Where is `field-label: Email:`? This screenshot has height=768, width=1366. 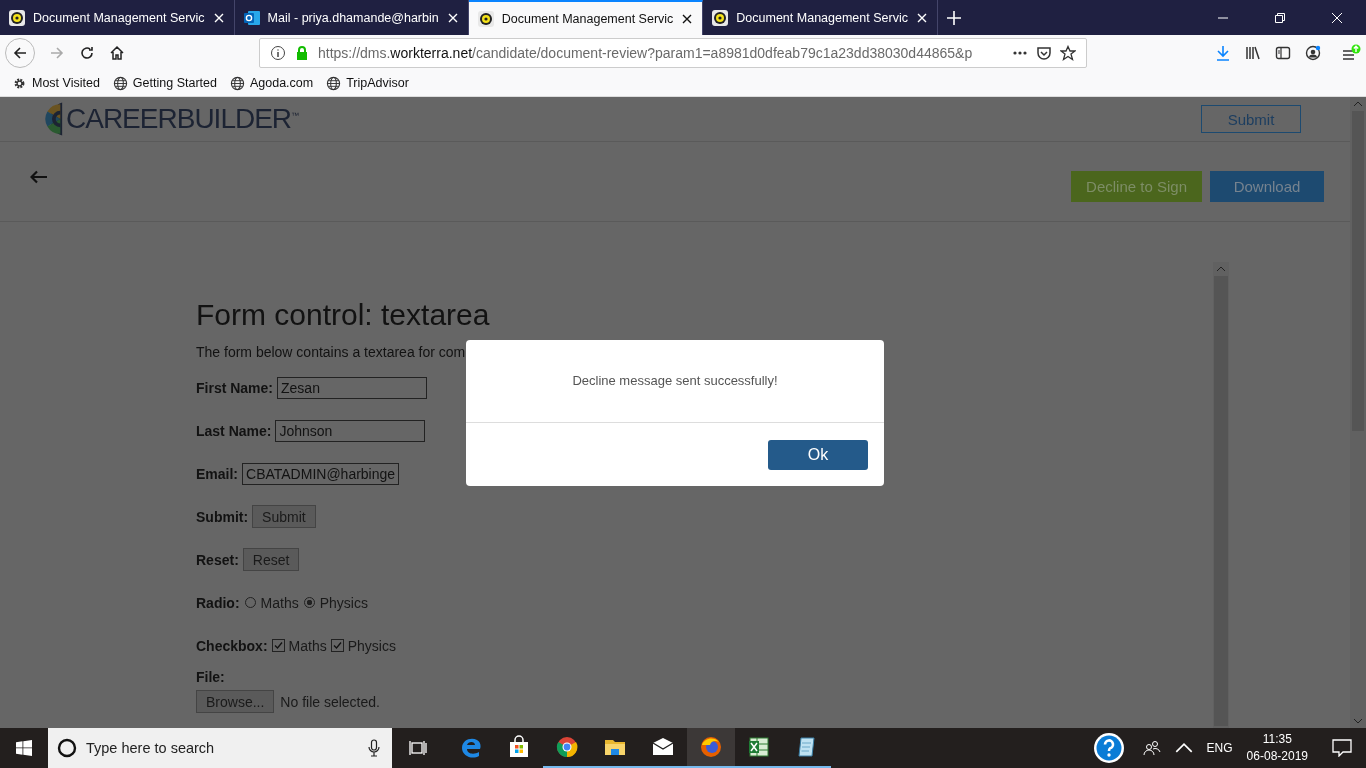 field-label: Email: is located at coordinates (217, 473).